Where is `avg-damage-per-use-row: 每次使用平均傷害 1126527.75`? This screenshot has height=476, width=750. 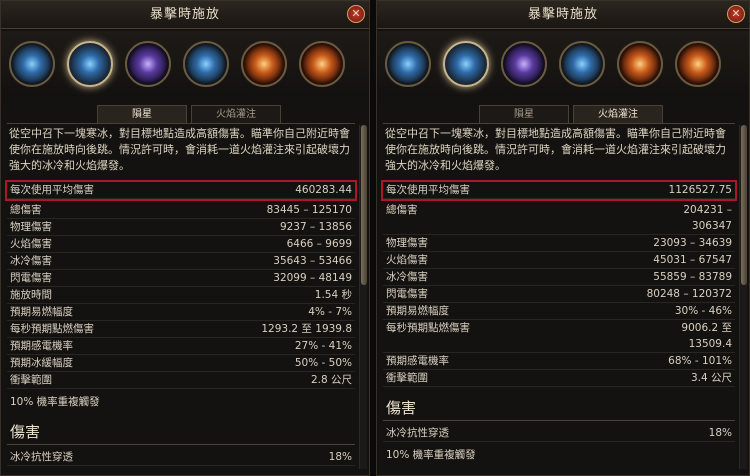 avg-damage-per-use-row: 每次使用平均傷害 1126527.75 is located at coordinates (559, 190).